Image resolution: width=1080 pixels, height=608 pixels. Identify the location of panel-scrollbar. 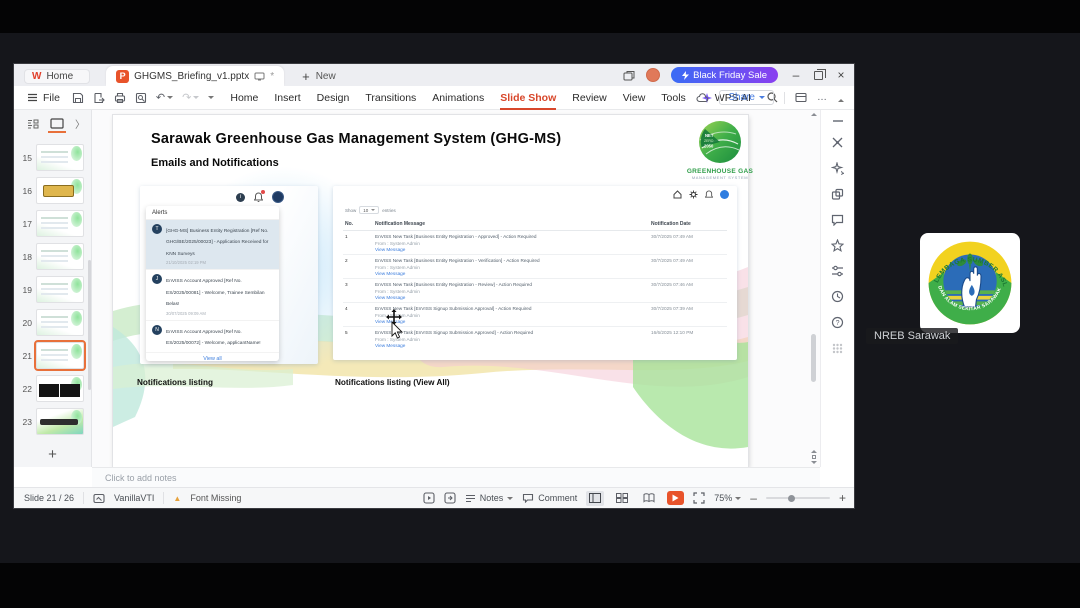
(89, 325).